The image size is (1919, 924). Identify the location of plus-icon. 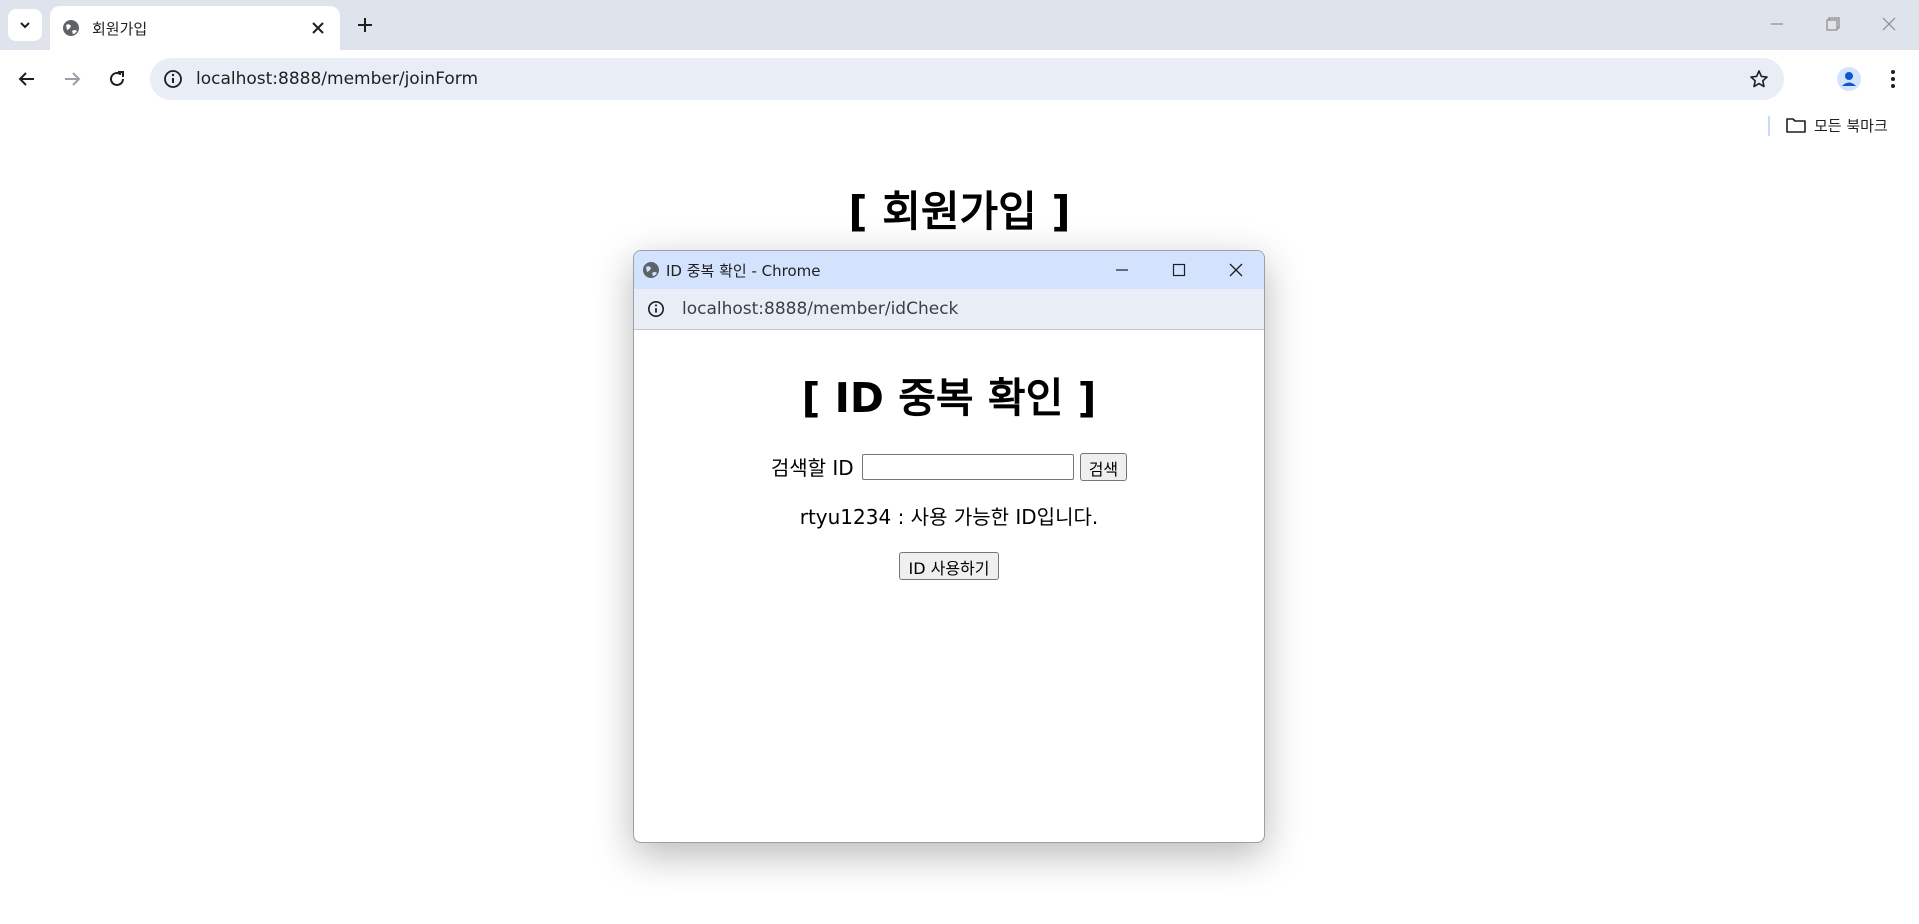
(365, 25).